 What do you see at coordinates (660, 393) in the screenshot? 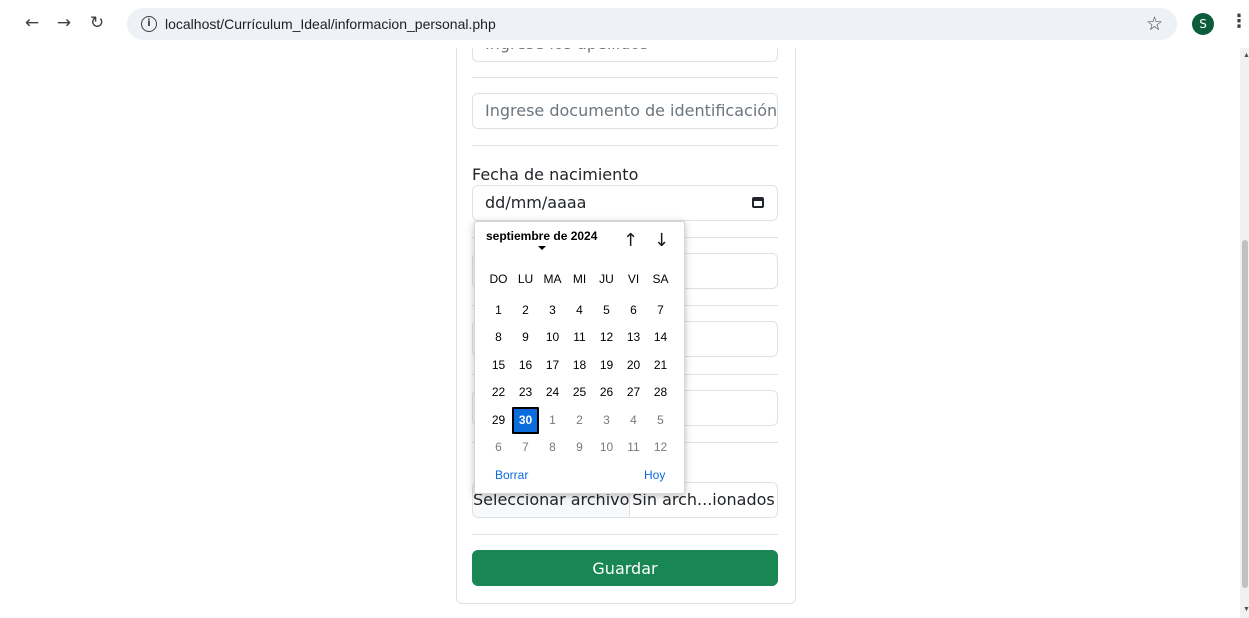
I see `calendar-day: 28` at bounding box center [660, 393].